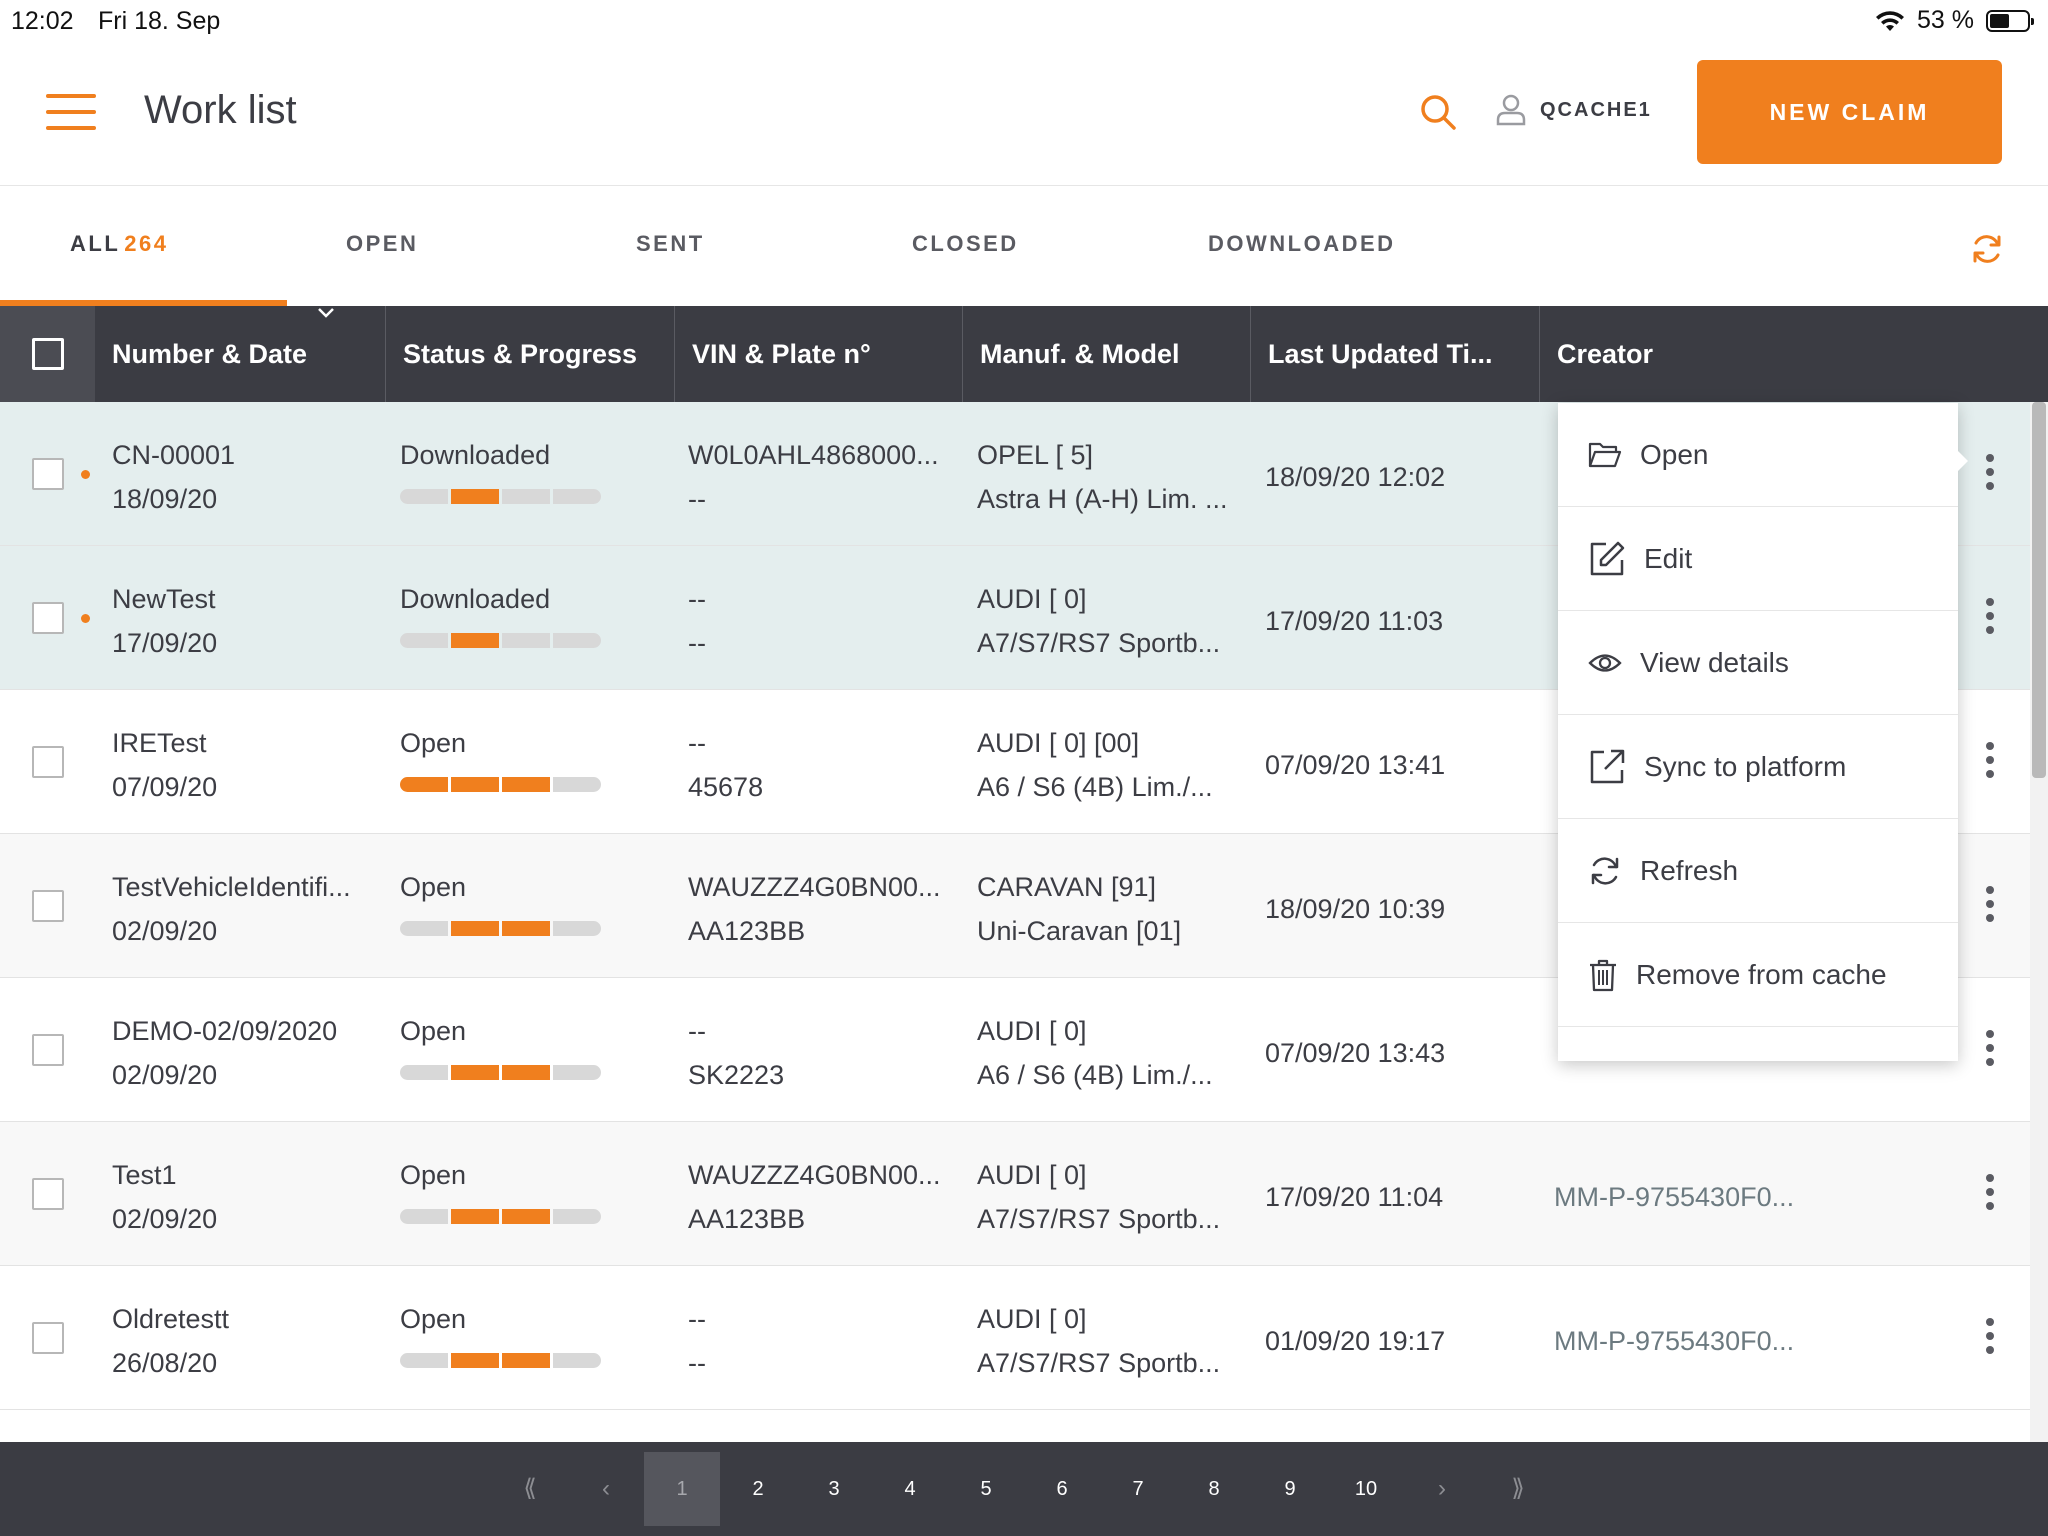  I want to click on tab-all: ALL 264, so click(119, 246).